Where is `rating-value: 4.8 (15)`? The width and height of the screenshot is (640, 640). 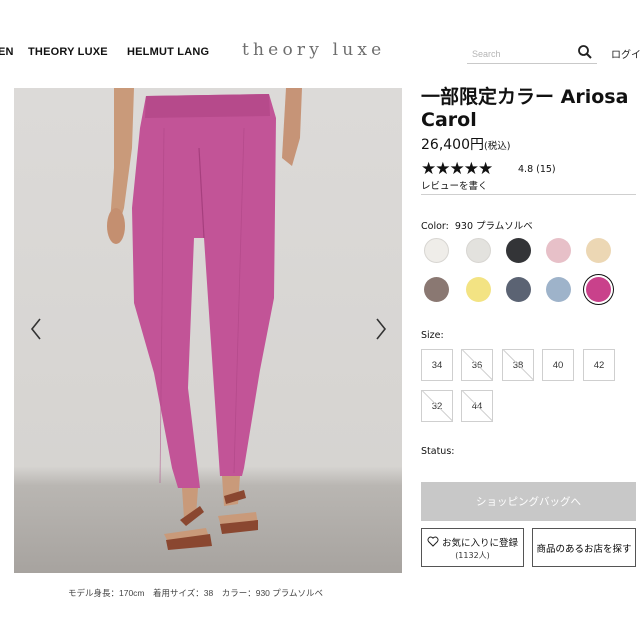
rating-value: 4.8 (15) is located at coordinates (537, 169).